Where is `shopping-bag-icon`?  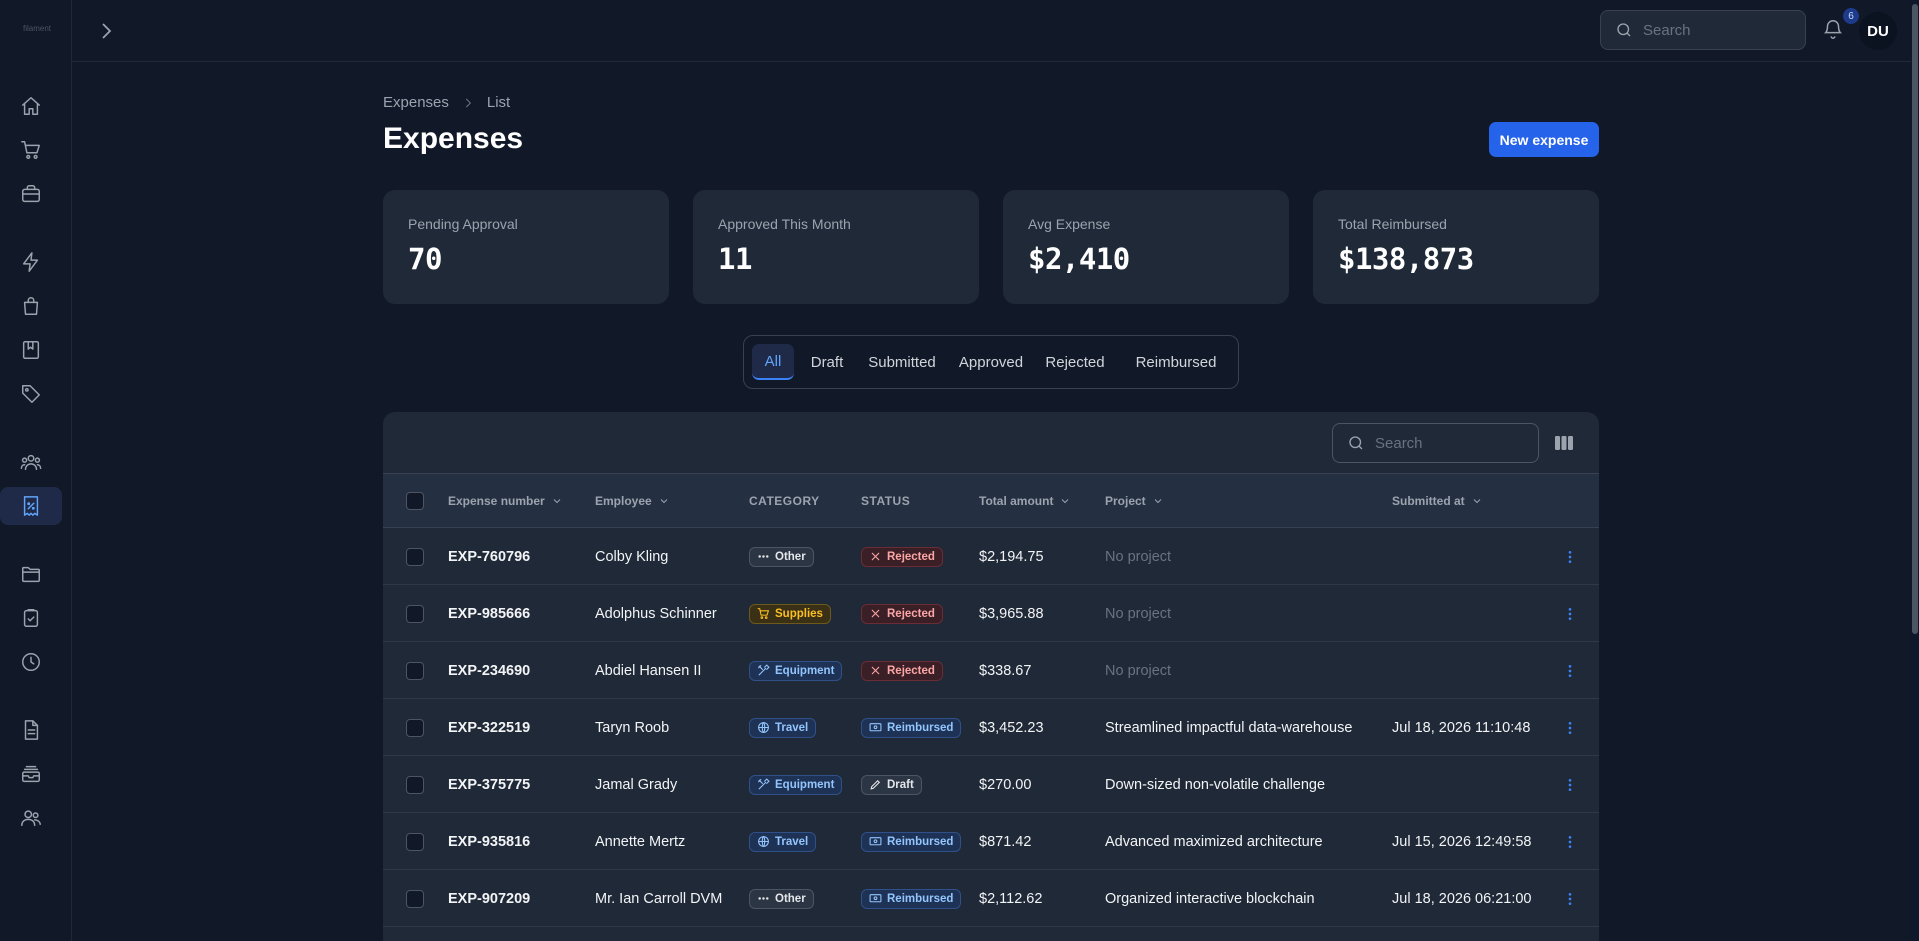
shopping-bag-icon is located at coordinates (31, 306).